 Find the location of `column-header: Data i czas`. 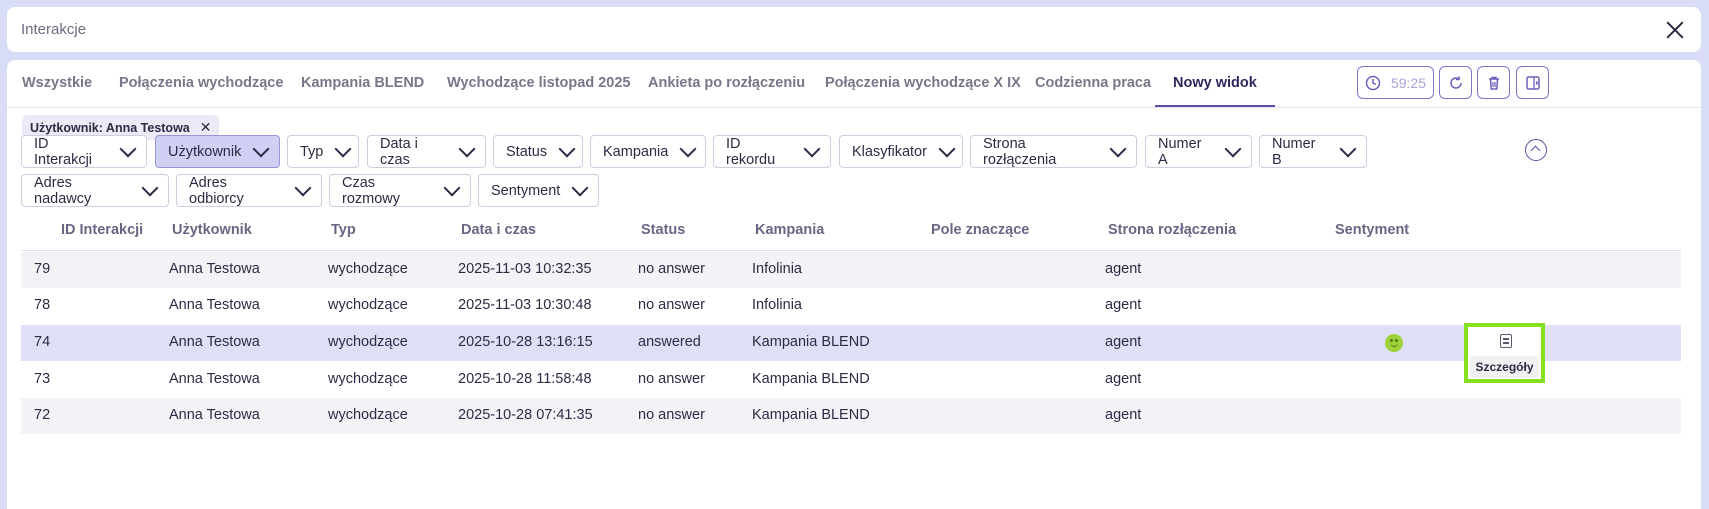

column-header: Data i czas is located at coordinates (498, 230).